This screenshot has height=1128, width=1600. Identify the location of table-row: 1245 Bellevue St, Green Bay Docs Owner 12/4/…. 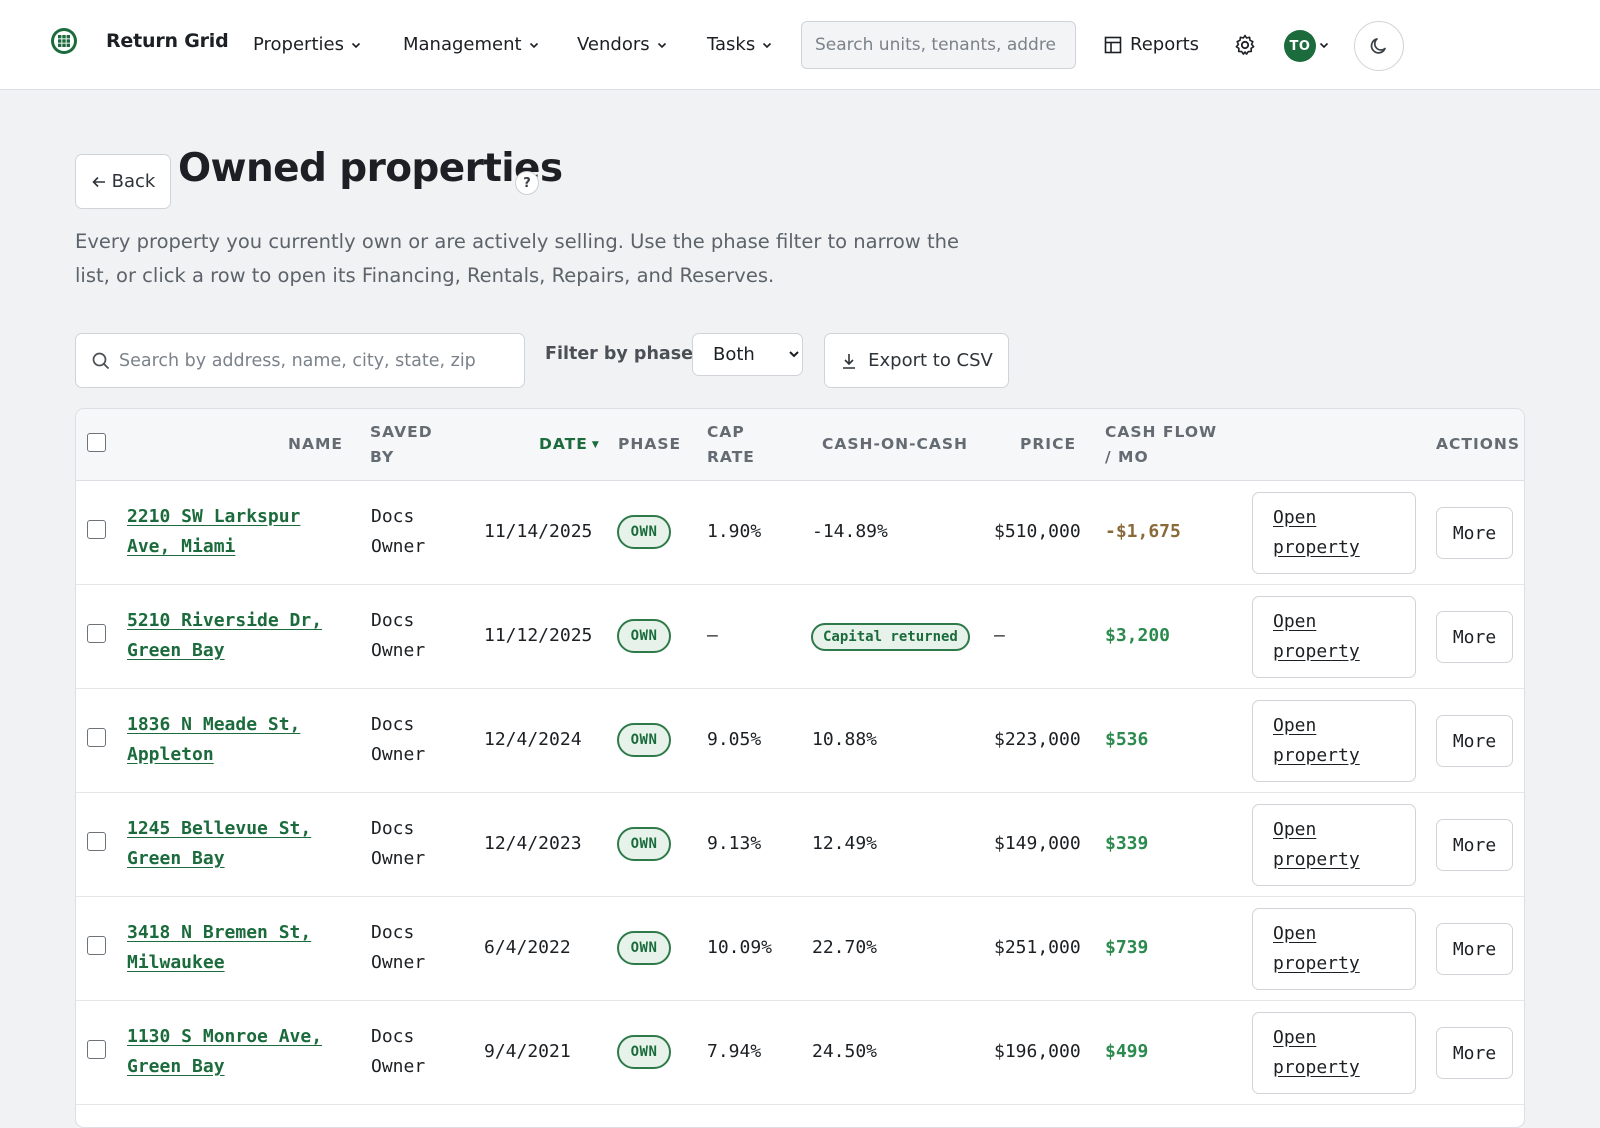
(800, 845).